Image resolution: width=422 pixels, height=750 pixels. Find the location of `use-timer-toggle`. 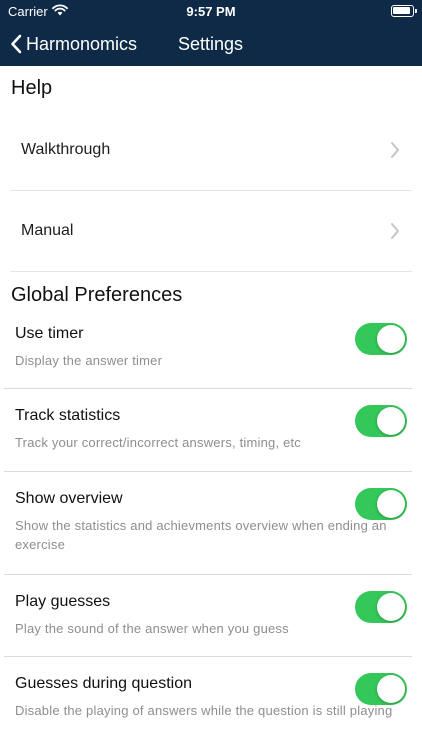

use-timer-toggle is located at coordinates (381, 339).